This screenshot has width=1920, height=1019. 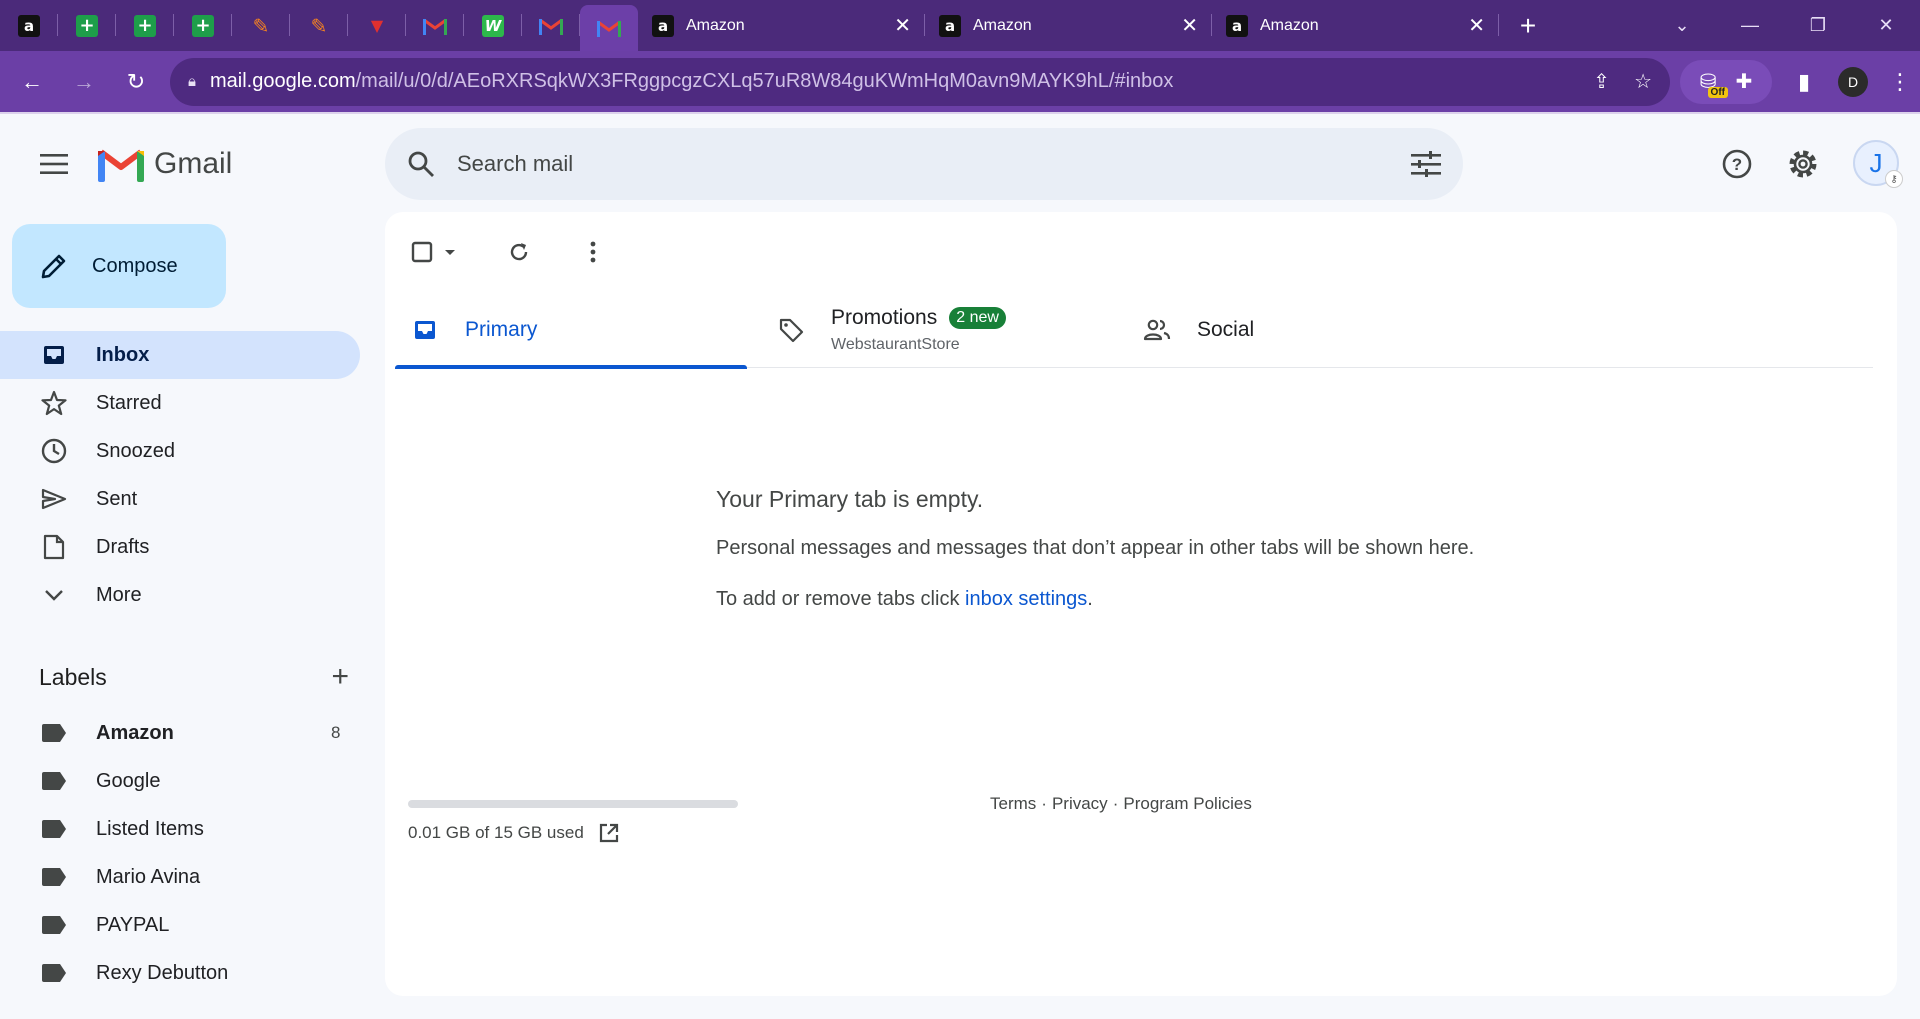 What do you see at coordinates (1709, 82) in the screenshot?
I see `extension-off-icon: ⛁ Off` at bounding box center [1709, 82].